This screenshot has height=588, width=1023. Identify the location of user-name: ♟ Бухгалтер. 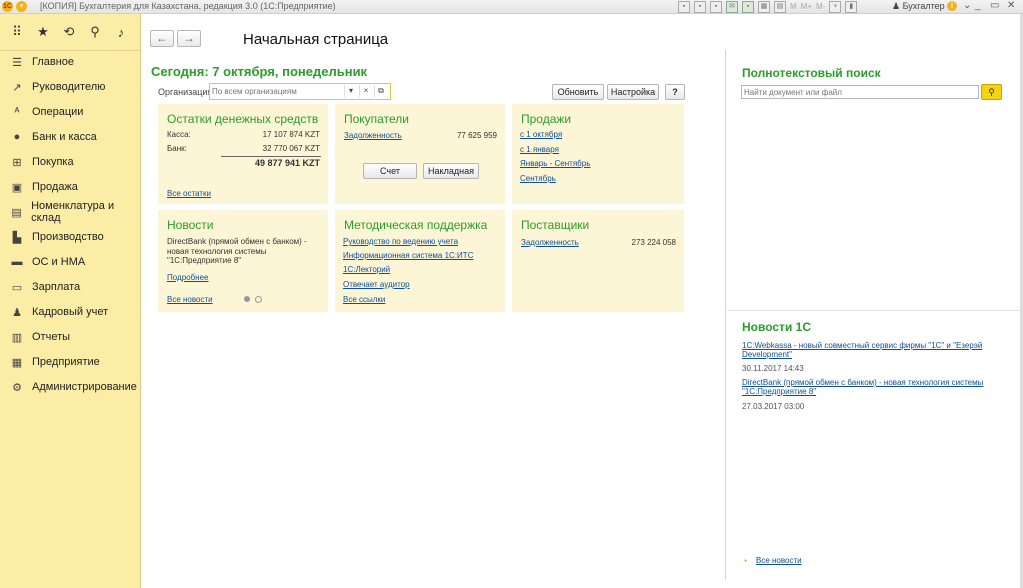
(918, 6).